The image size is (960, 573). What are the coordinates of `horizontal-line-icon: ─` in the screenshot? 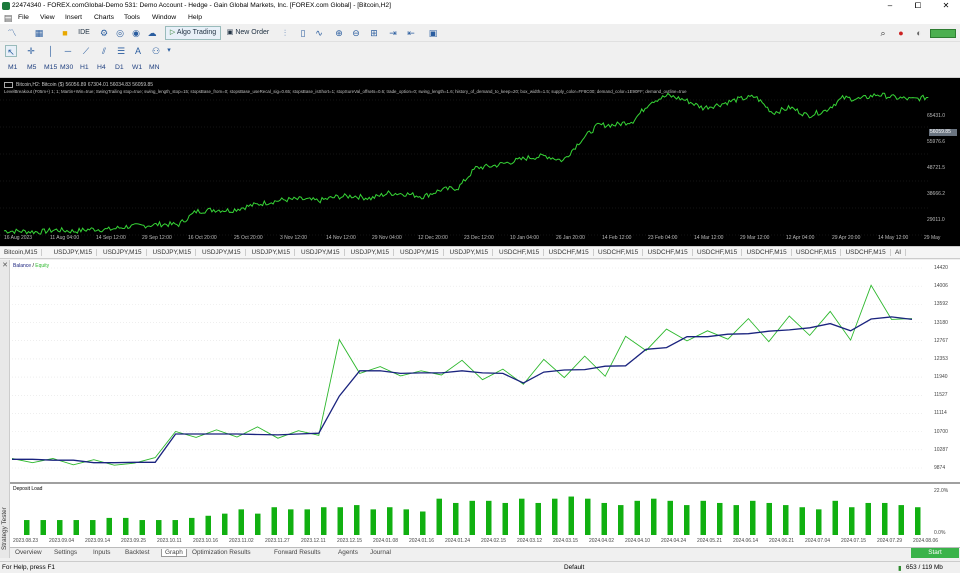 It's located at (68, 51).